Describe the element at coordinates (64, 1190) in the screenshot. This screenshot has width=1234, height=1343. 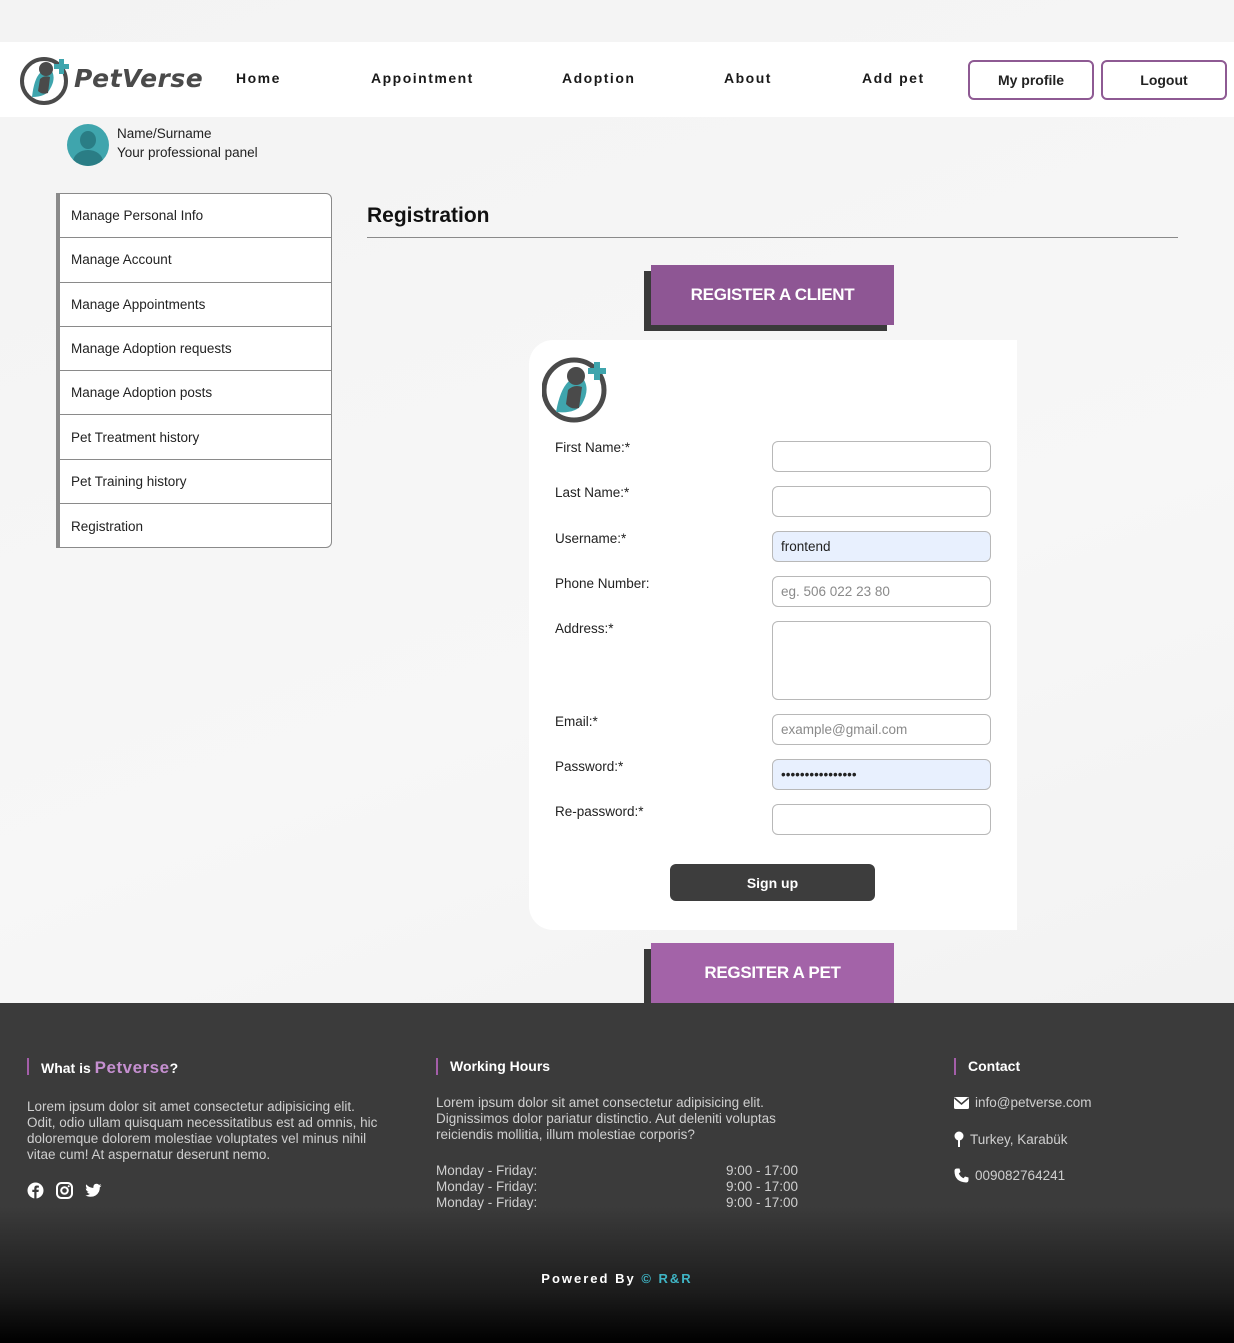
I see `instagram-icon` at that location.